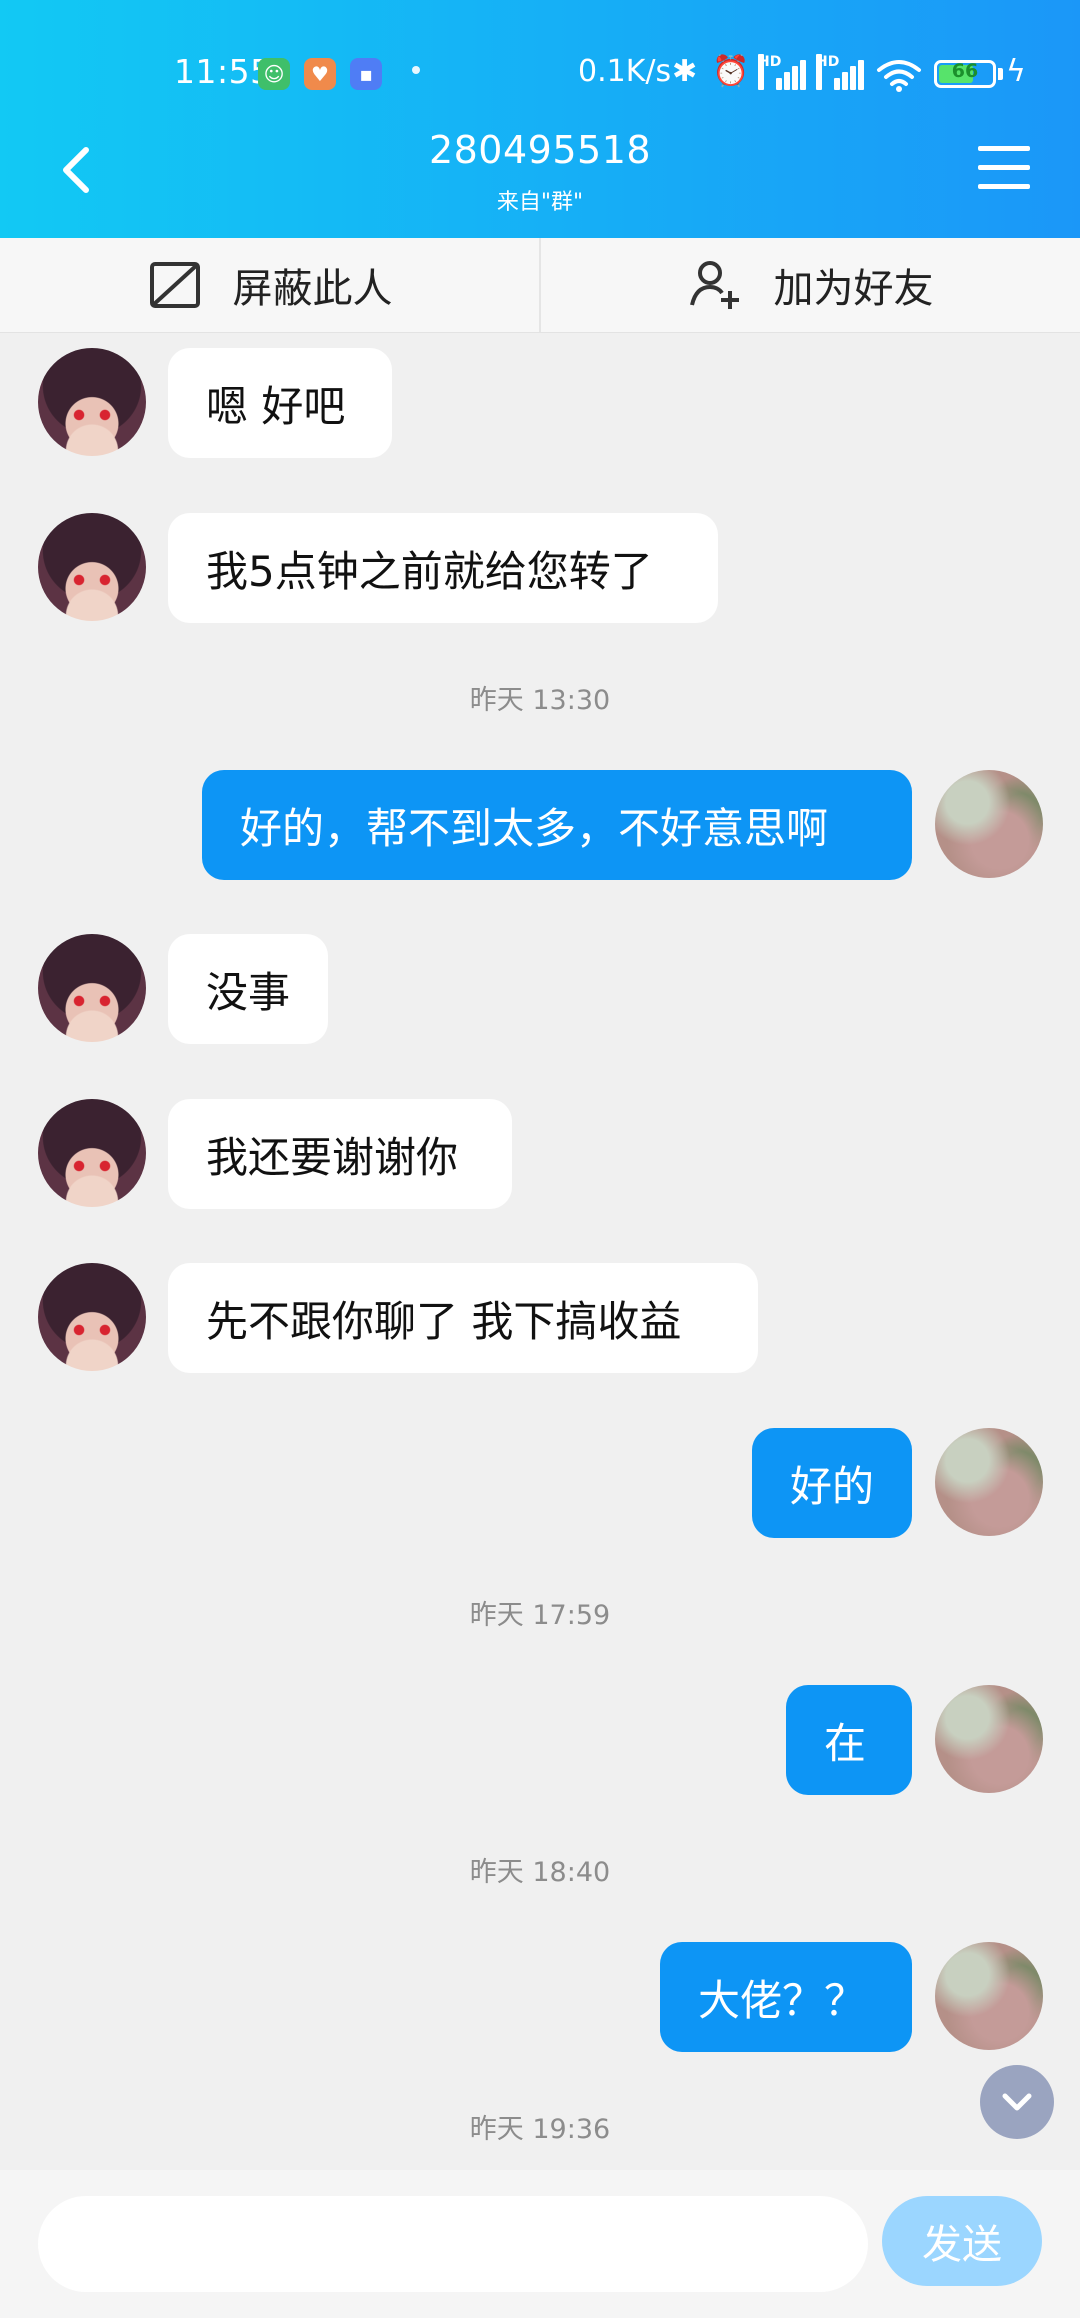 Image resolution: width=1080 pixels, height=2318 pixels. I want to click on alarm-icon: ⏰, so click(731, 71).